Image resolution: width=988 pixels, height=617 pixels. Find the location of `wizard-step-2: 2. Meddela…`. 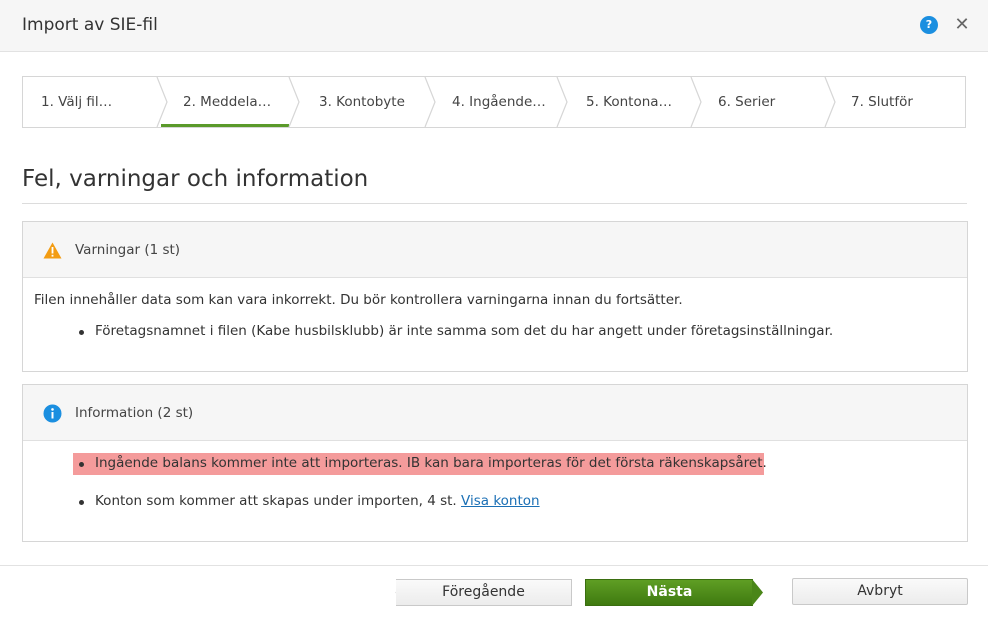

wizard-step-2: 2. Meddela… is located at coordinates (225, 102).